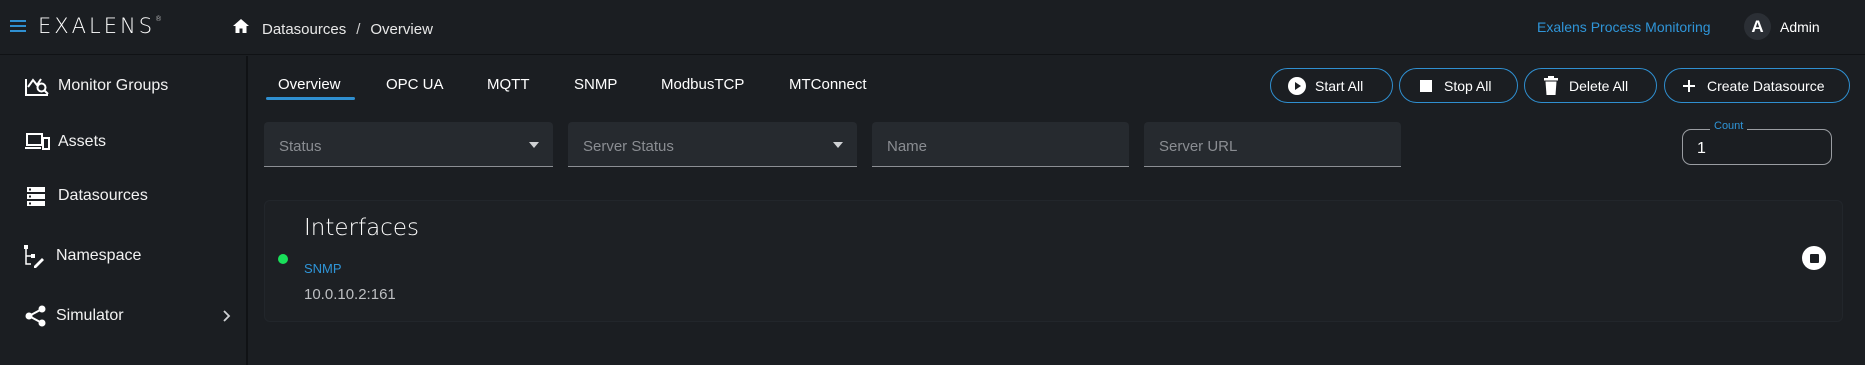 This screenshot has height=365, width=1865. Describe the element at coordinates (36, 196) in the screenshot. I see `storage-icon` at that location.